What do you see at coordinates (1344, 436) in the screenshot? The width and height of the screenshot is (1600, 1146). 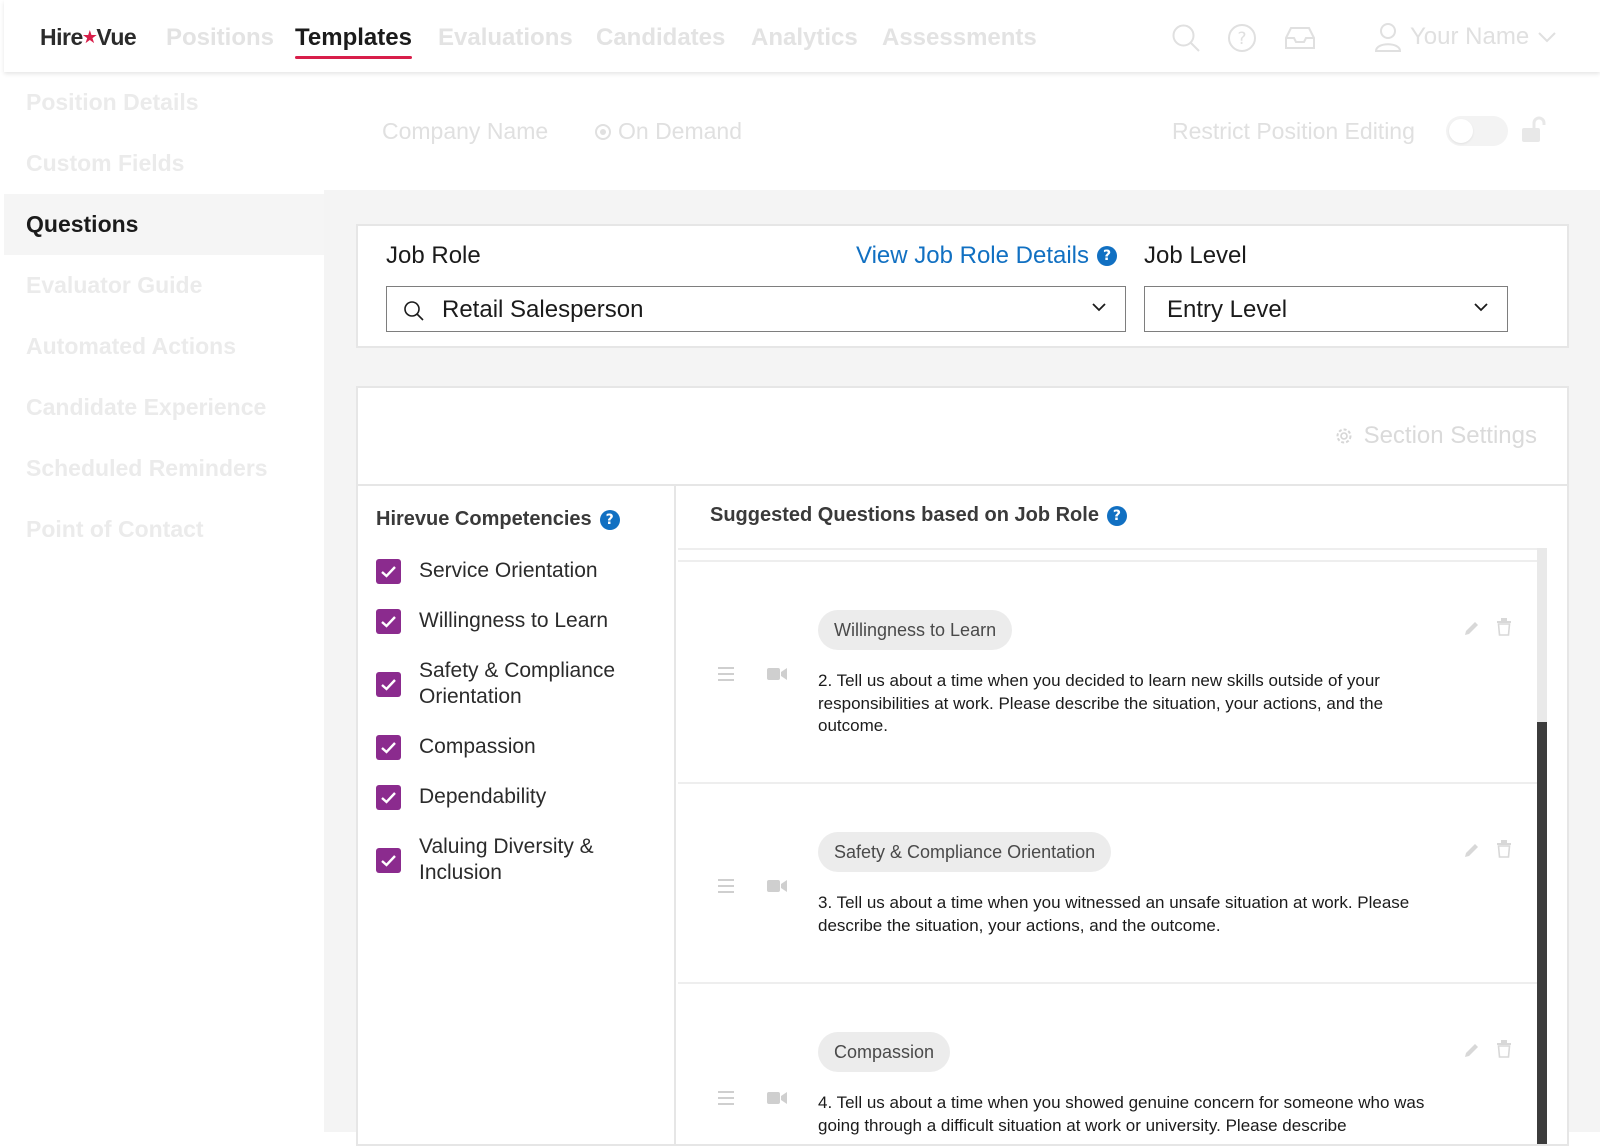 I see `gear-icon` at bounding box center [1344, 436].